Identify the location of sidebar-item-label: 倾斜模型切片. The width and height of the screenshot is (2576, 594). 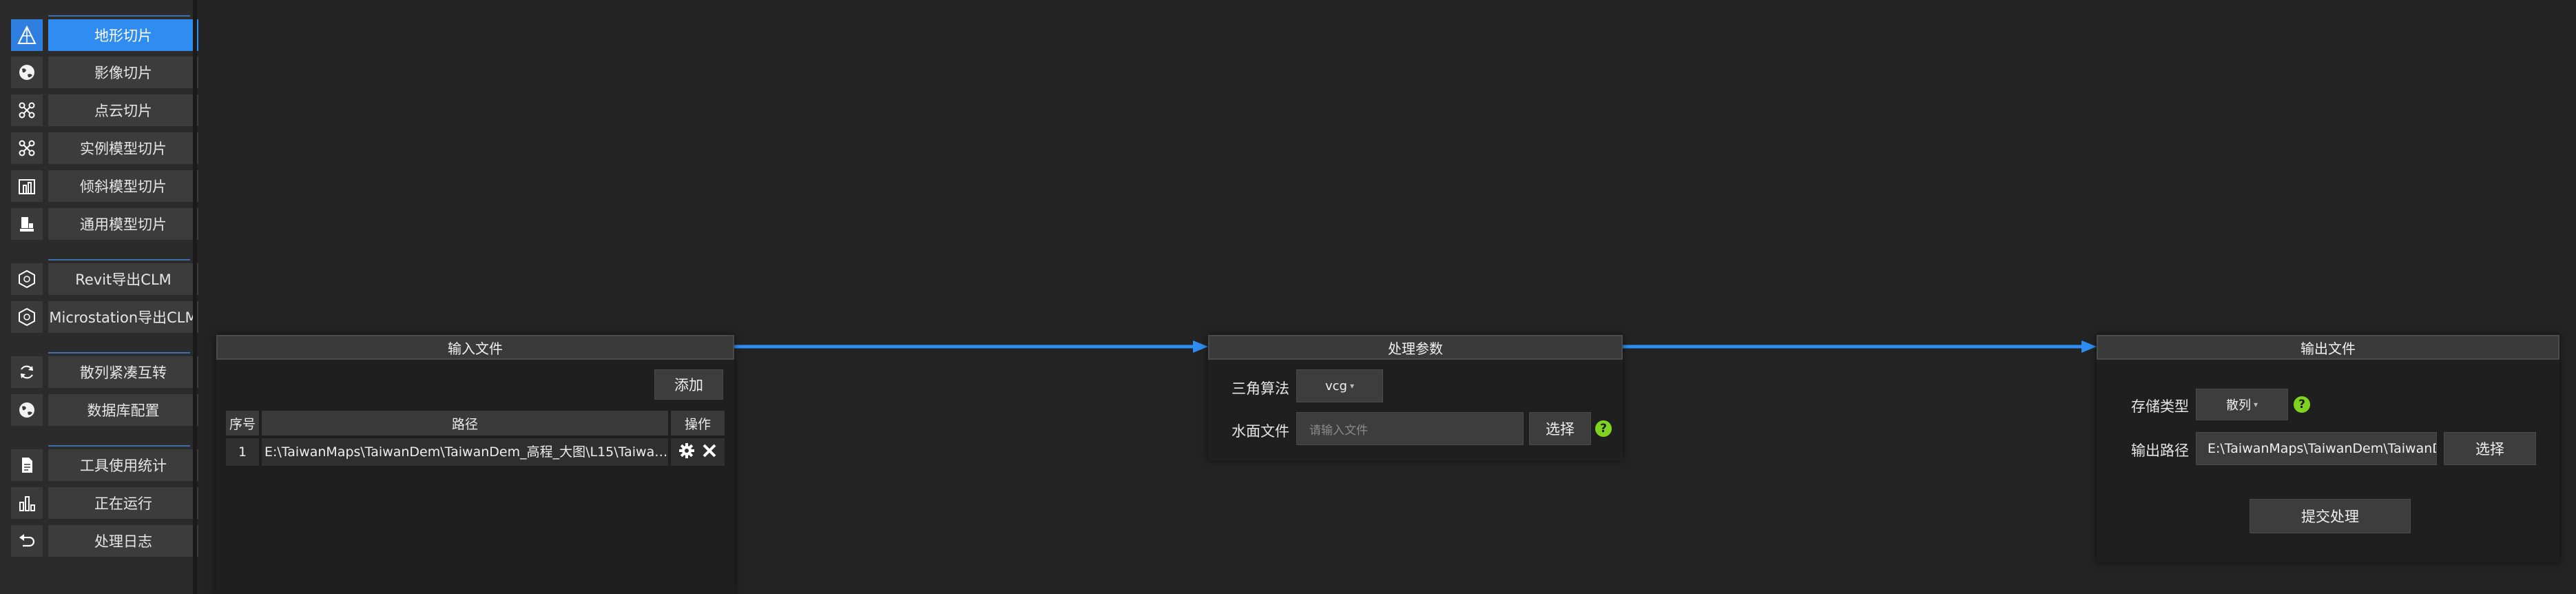
(123, 186).